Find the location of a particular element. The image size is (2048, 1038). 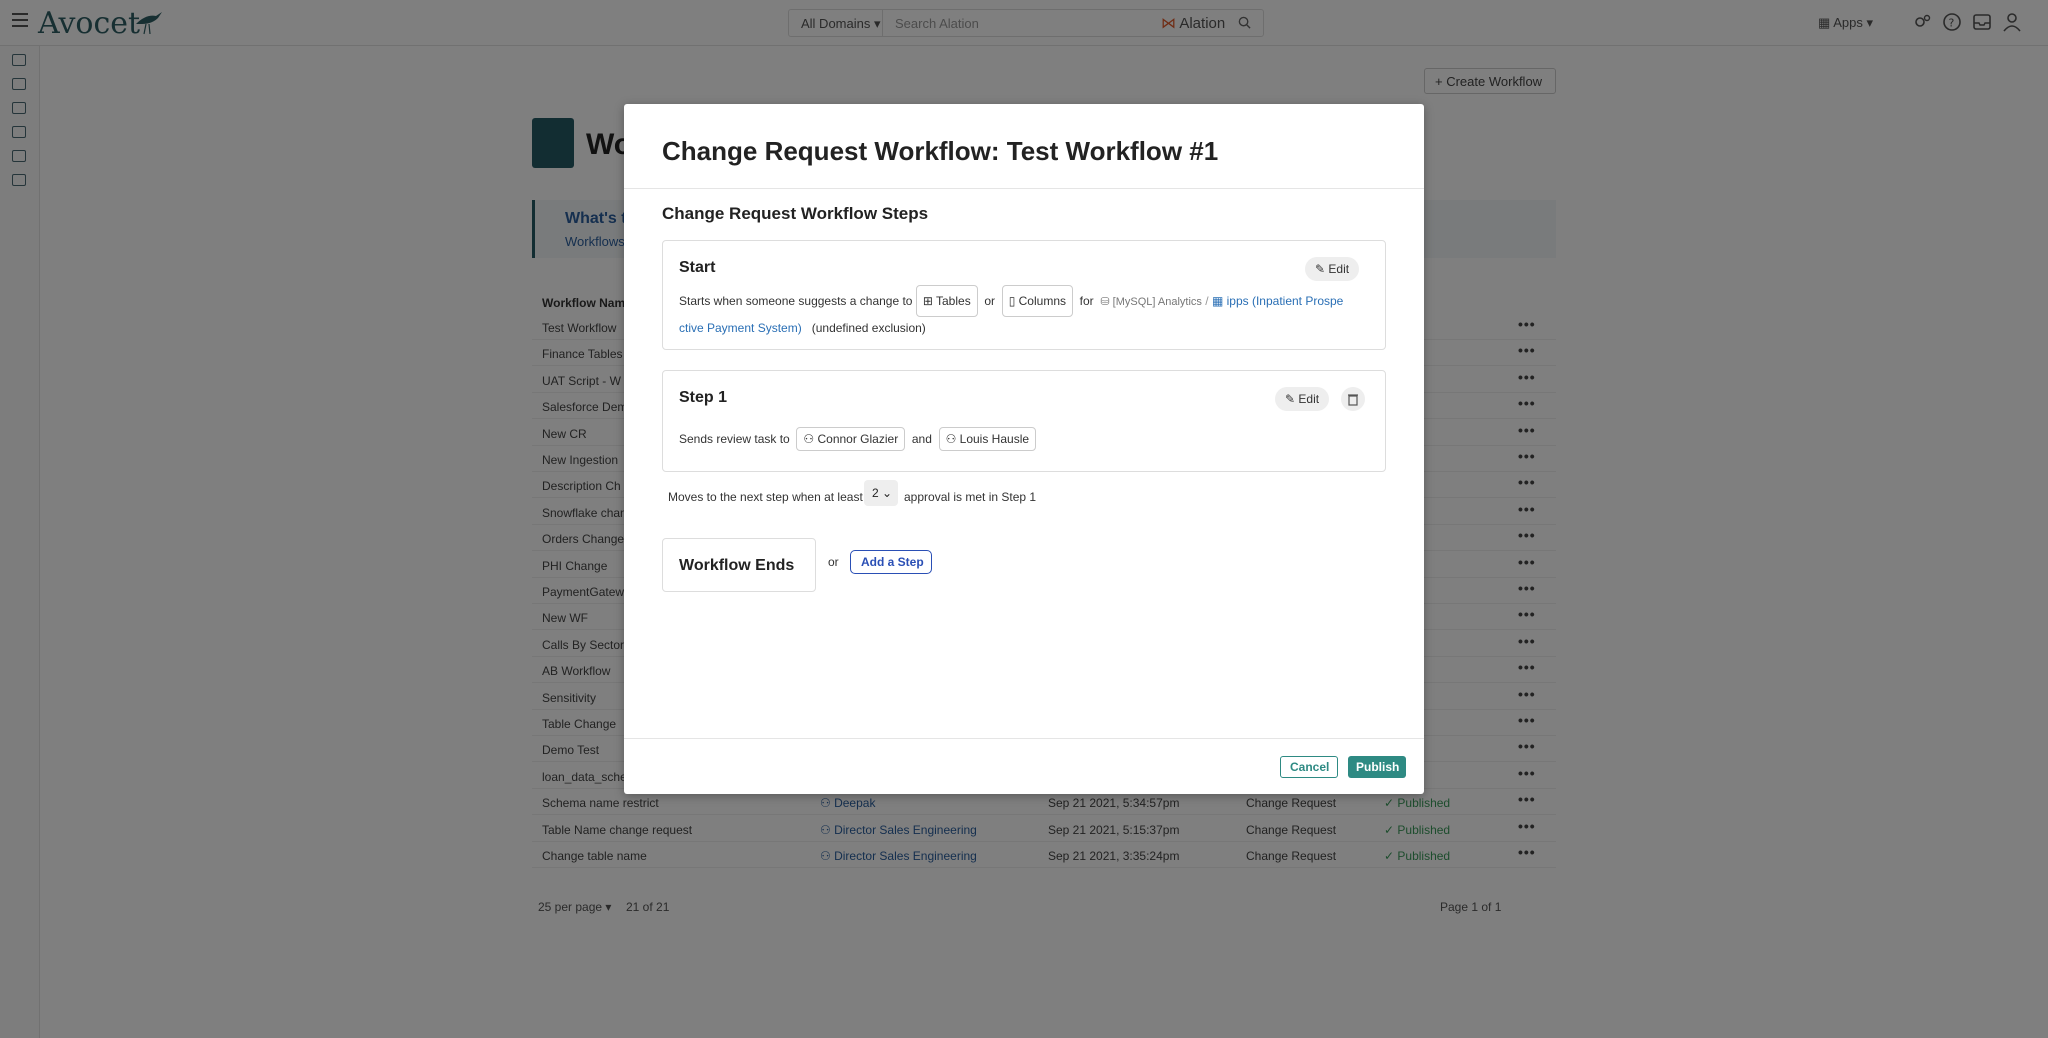

start-edit-button: ✎ Edit is located at coordinates (1332, 269).